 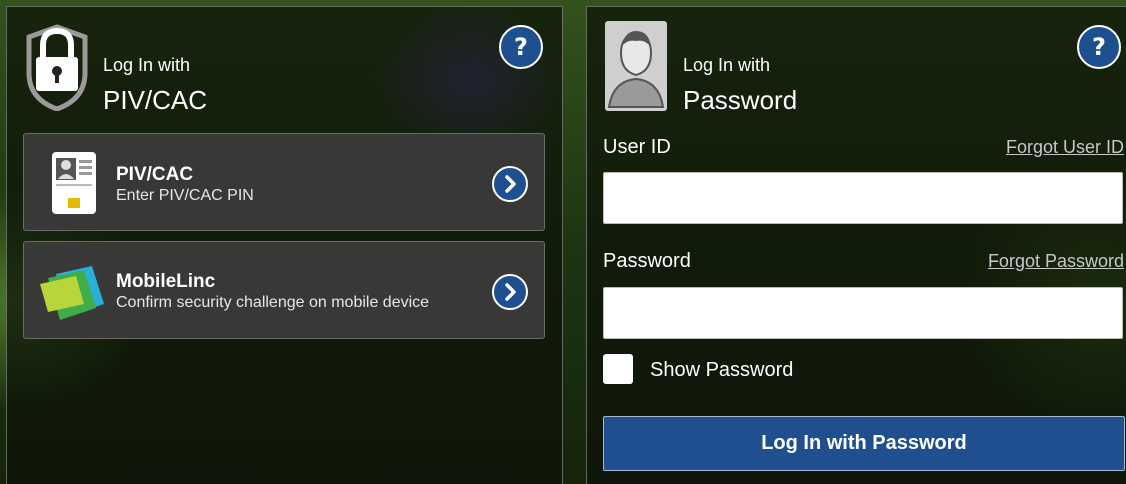 I want to click on user-id-label: User ID, so click(x=637, y=147).